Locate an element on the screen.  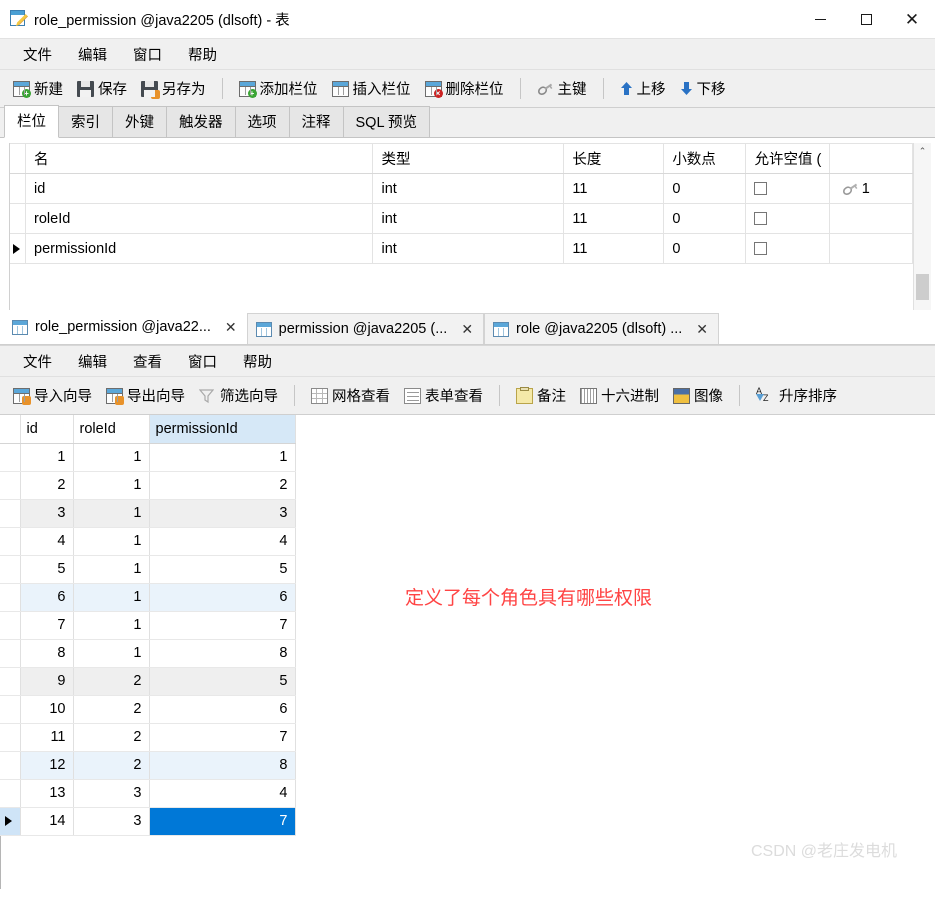
cell-id: 2 is located at coordinates (47, 485).